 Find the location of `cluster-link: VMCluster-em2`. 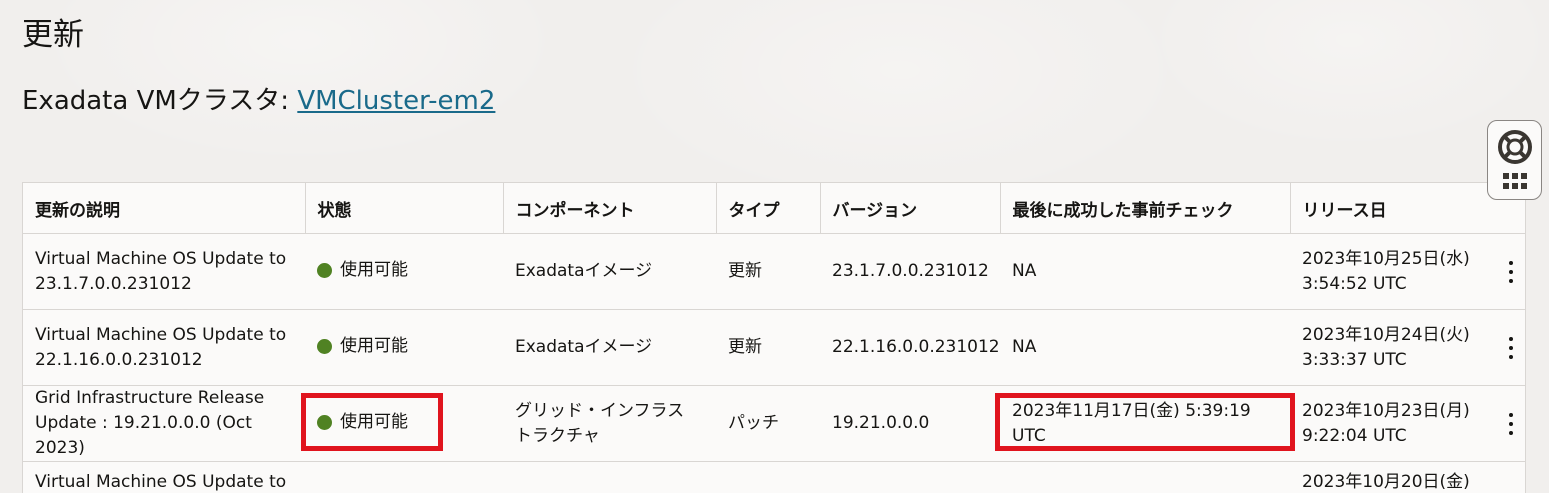

cluster-link: VMCluster-em2 is located at coordinates (396, 101).